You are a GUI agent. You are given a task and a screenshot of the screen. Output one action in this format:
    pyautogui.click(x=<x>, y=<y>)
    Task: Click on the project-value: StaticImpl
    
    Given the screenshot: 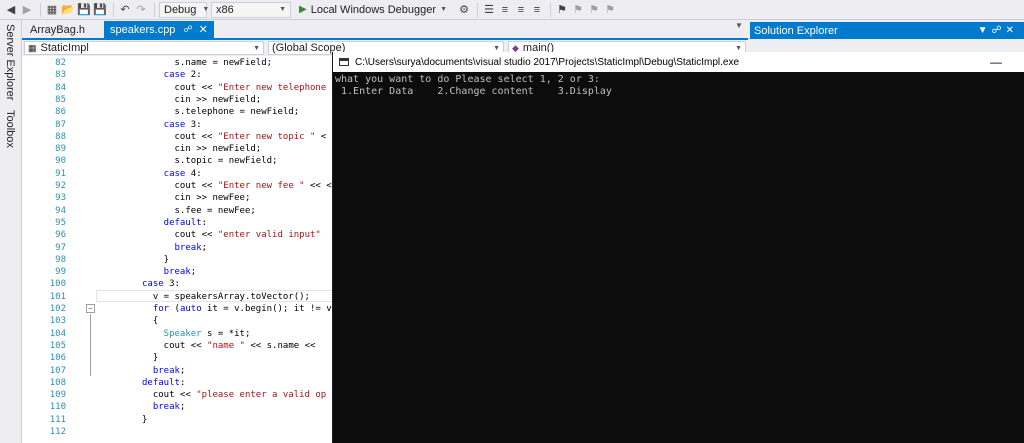 What is the action you would take?
    pyautogui.click(x=64, y=48)
    